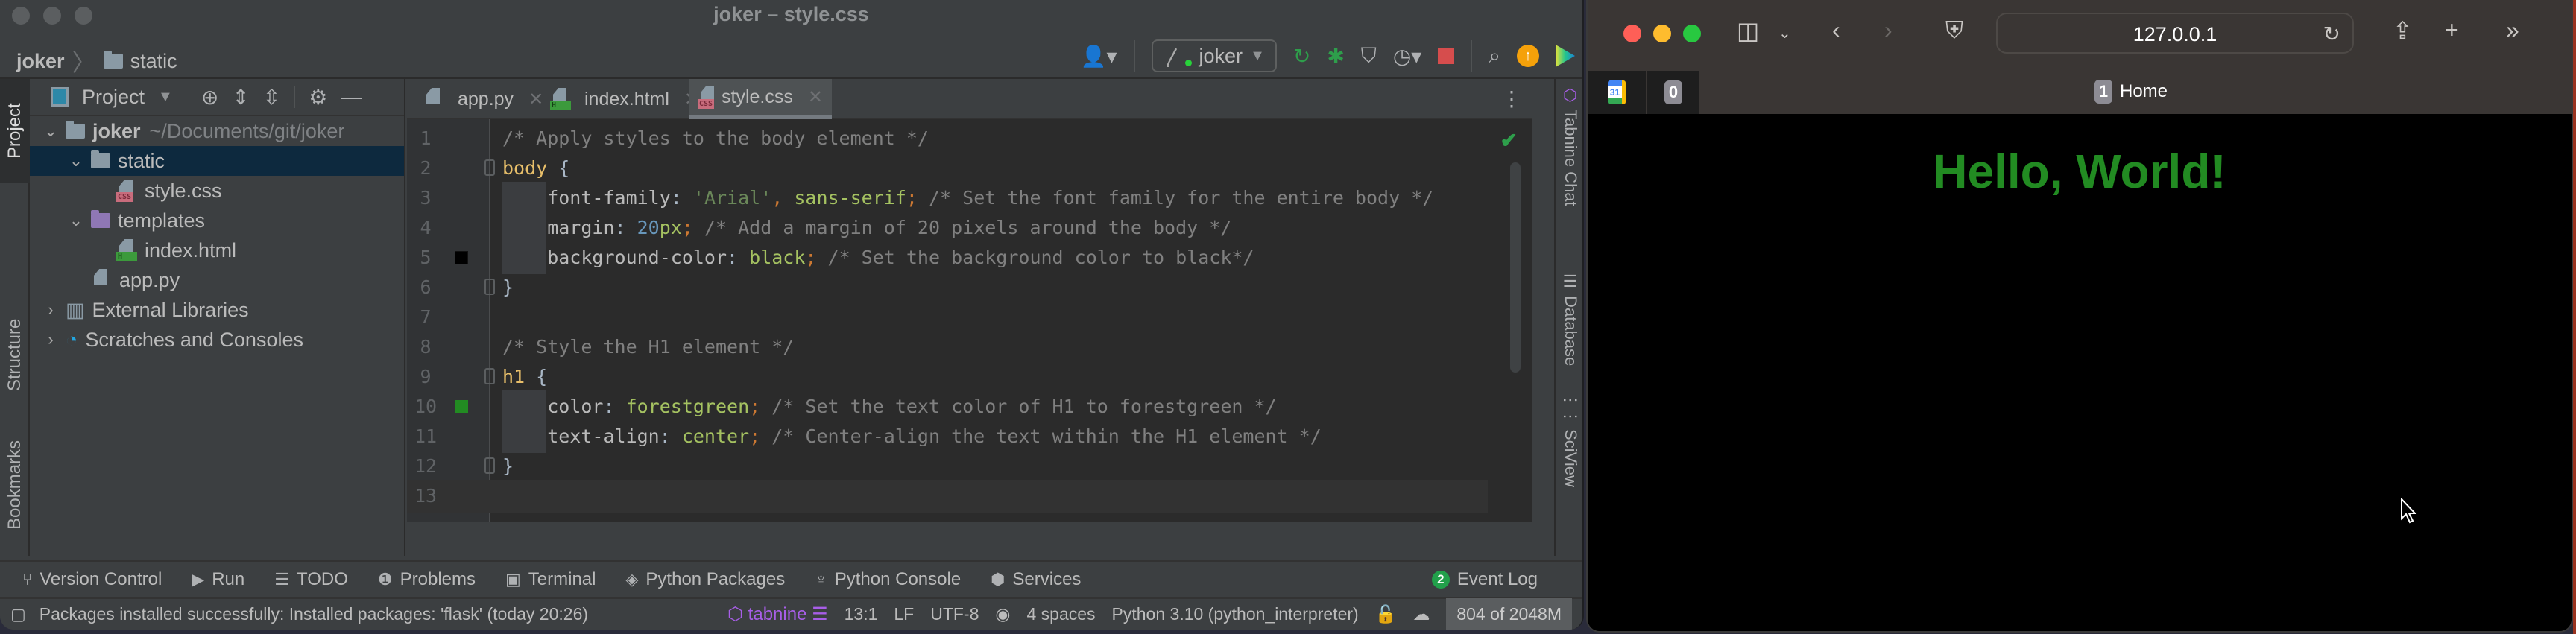 The height and width of the screenshot is (634, 2576). I want to click on tree-item-app-py: app.py, so click(217, 280).